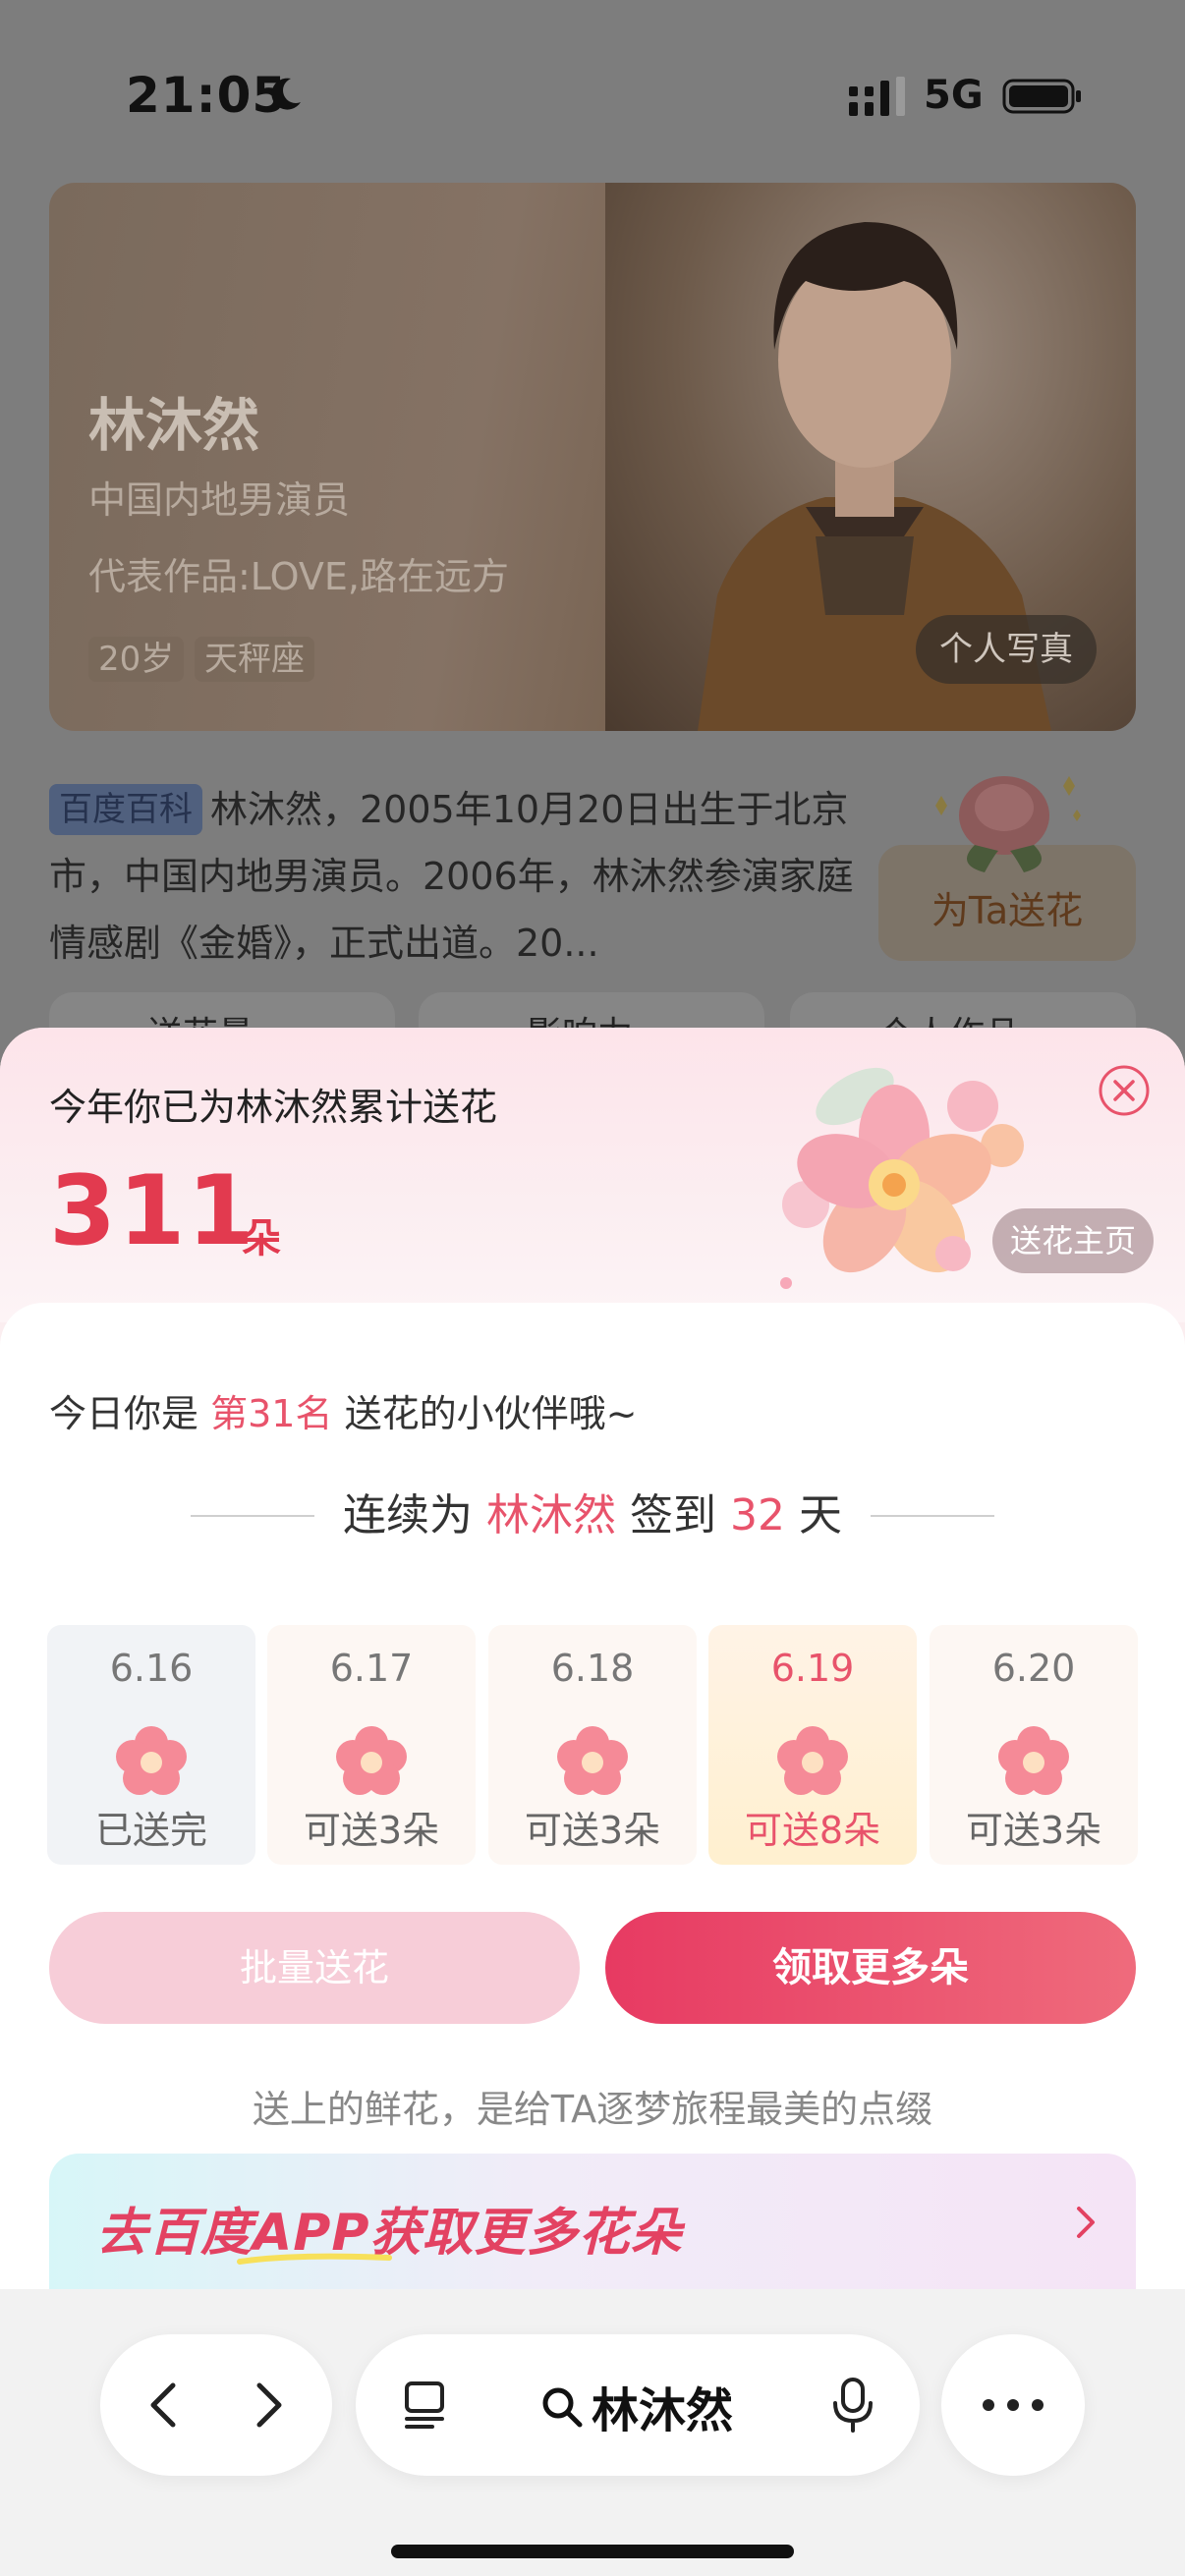 The width and height of the screenshot is (1185, 2576). Describe the element at coordinates (427, 2405) in the screenshot. I see `tabs-icon` at that location.